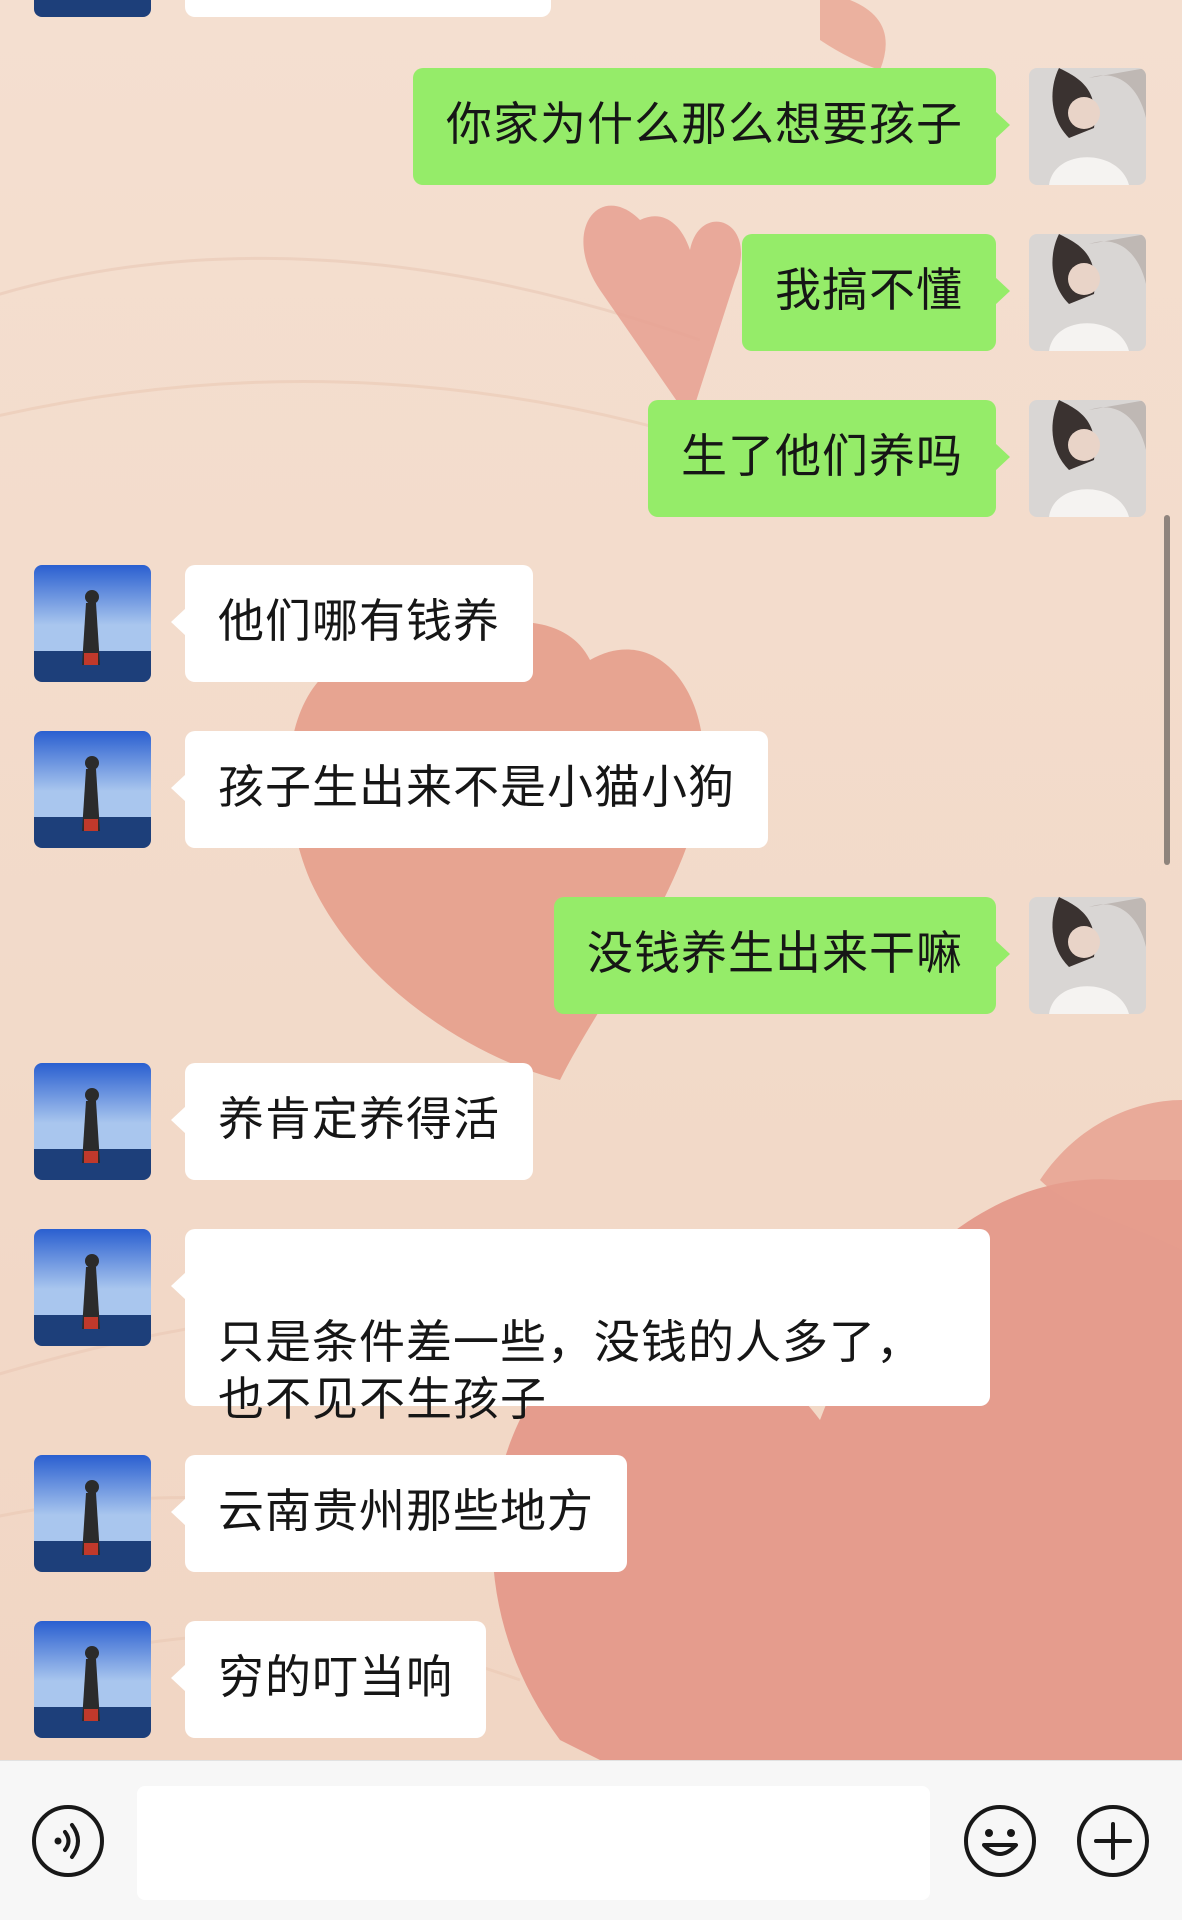  What do you see at coordinates (406, 1511) in the screenshot?
I see `message-text: 云南贵州那些地方` at bounding box center [406, 1511].